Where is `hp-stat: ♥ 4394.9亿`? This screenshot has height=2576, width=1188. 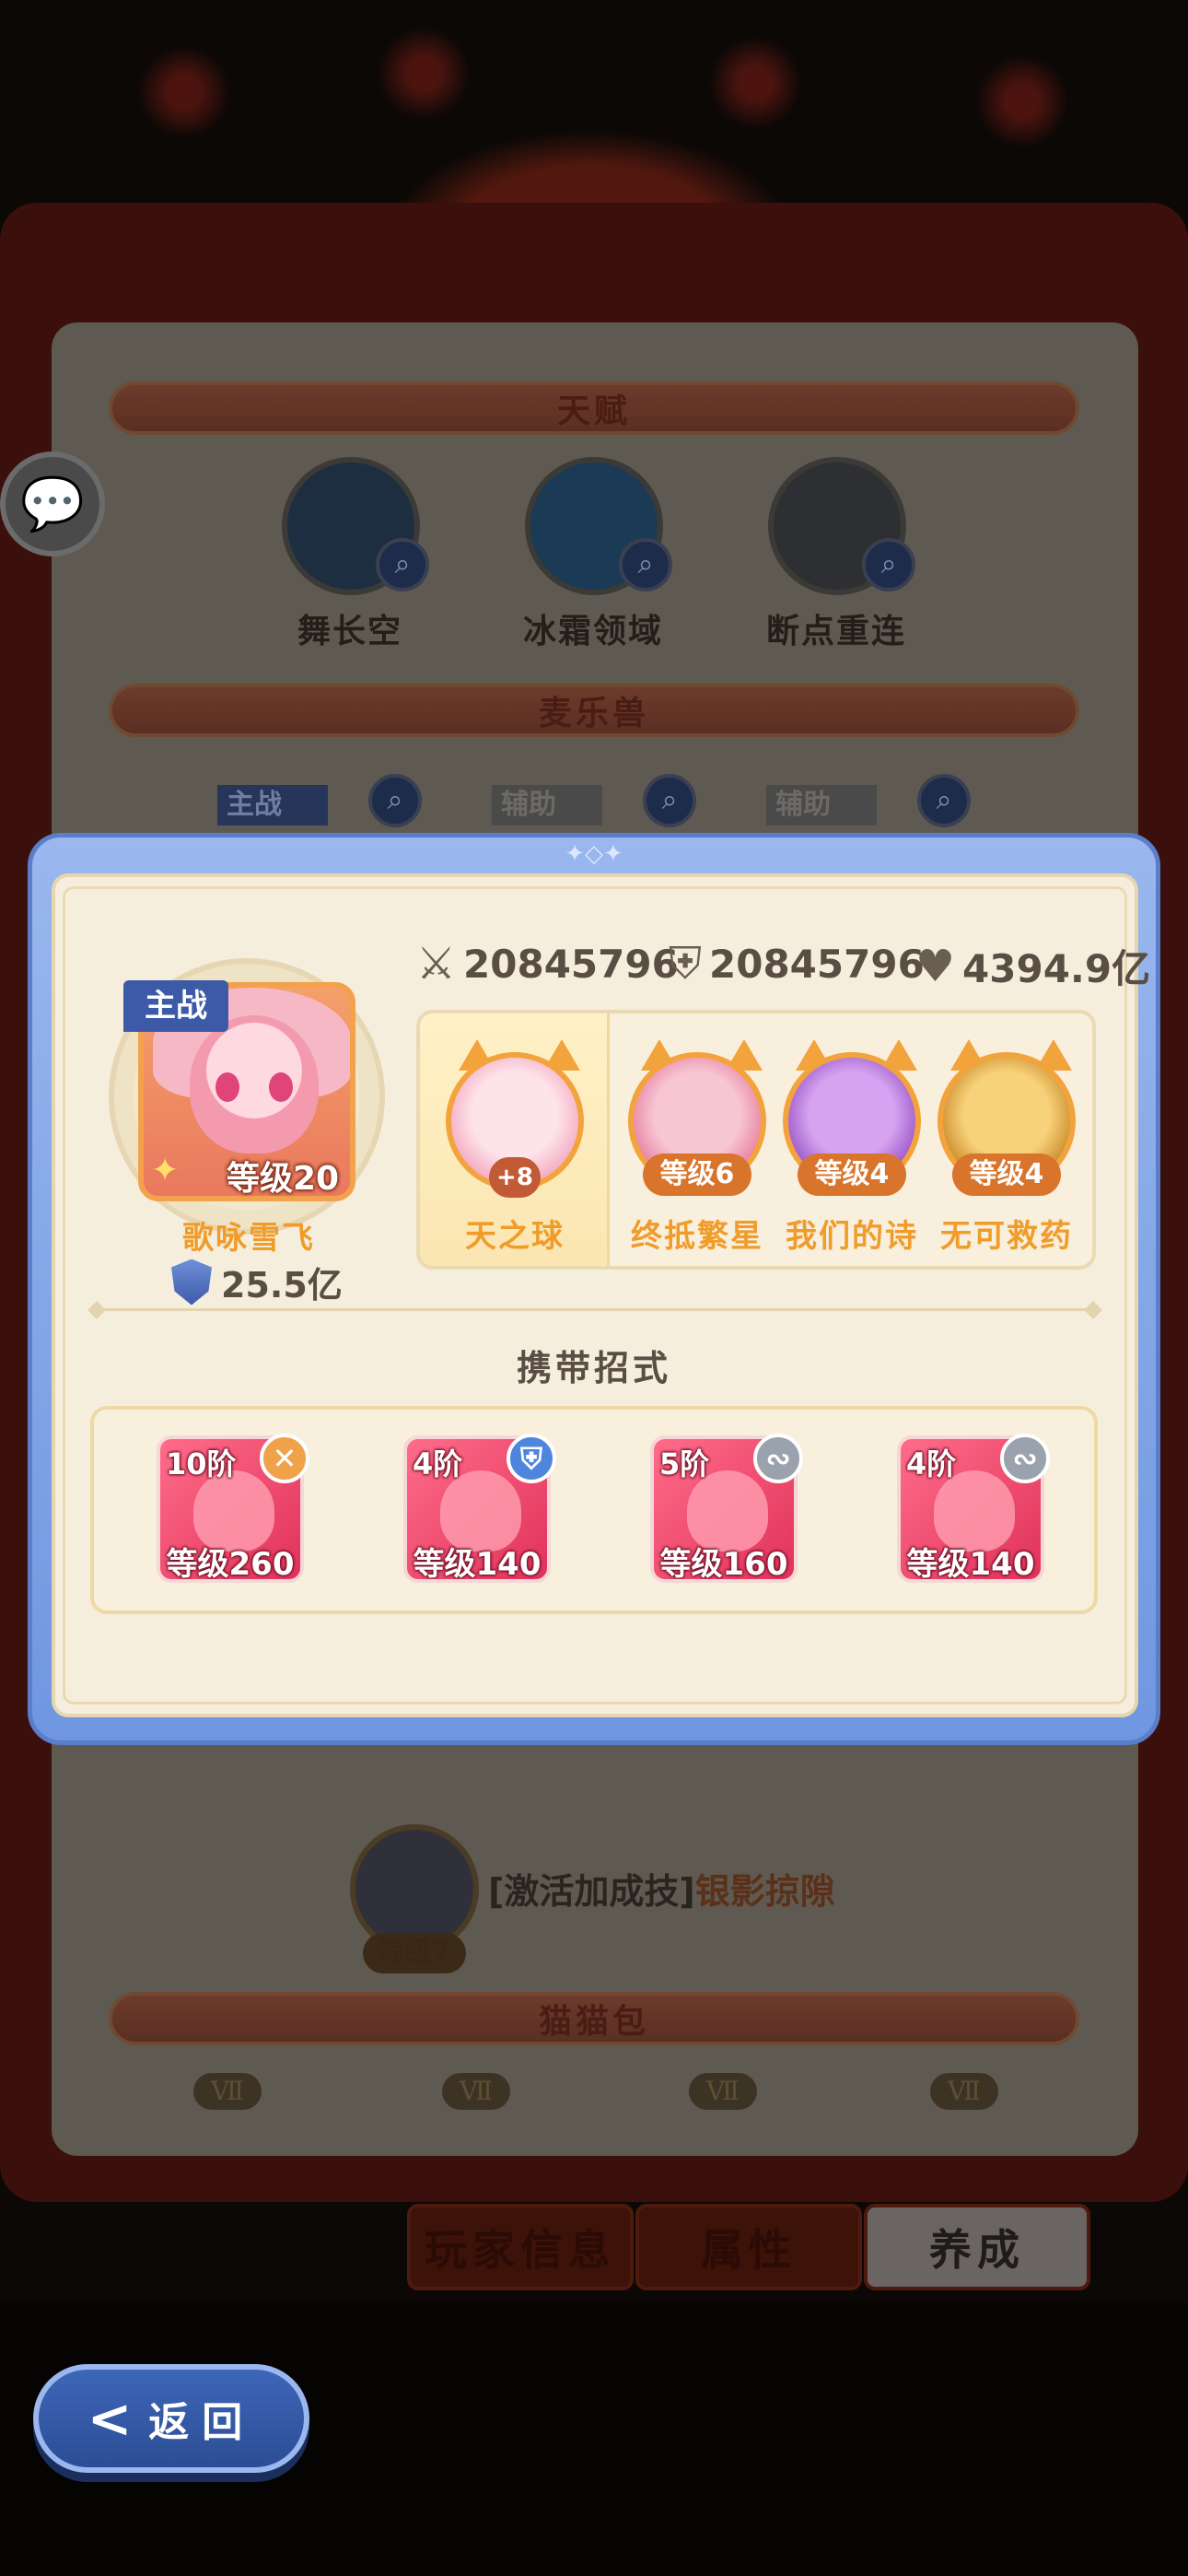 hp-stat: ♥ 4394.9亿 is located at coordinates (1032, 966).